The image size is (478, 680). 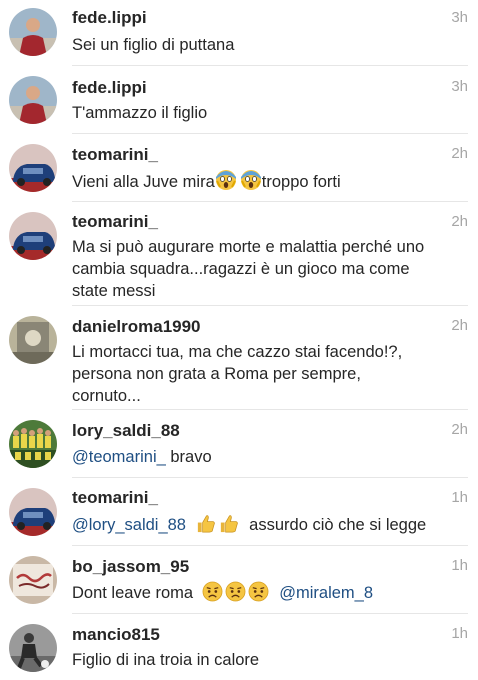 What do you see at coordinates (270, 594) in the screenshot?
I see `comment-text: Dont leave roma @miralem_8` at bounding box center [270, 594].